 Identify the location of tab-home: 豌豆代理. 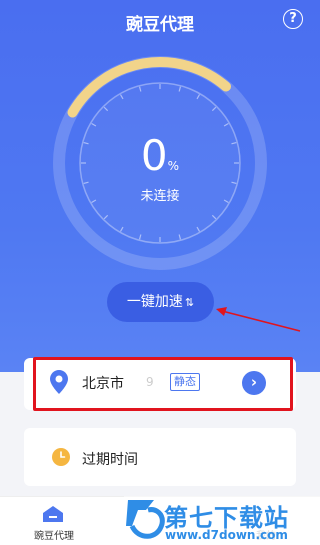
(54, 534).